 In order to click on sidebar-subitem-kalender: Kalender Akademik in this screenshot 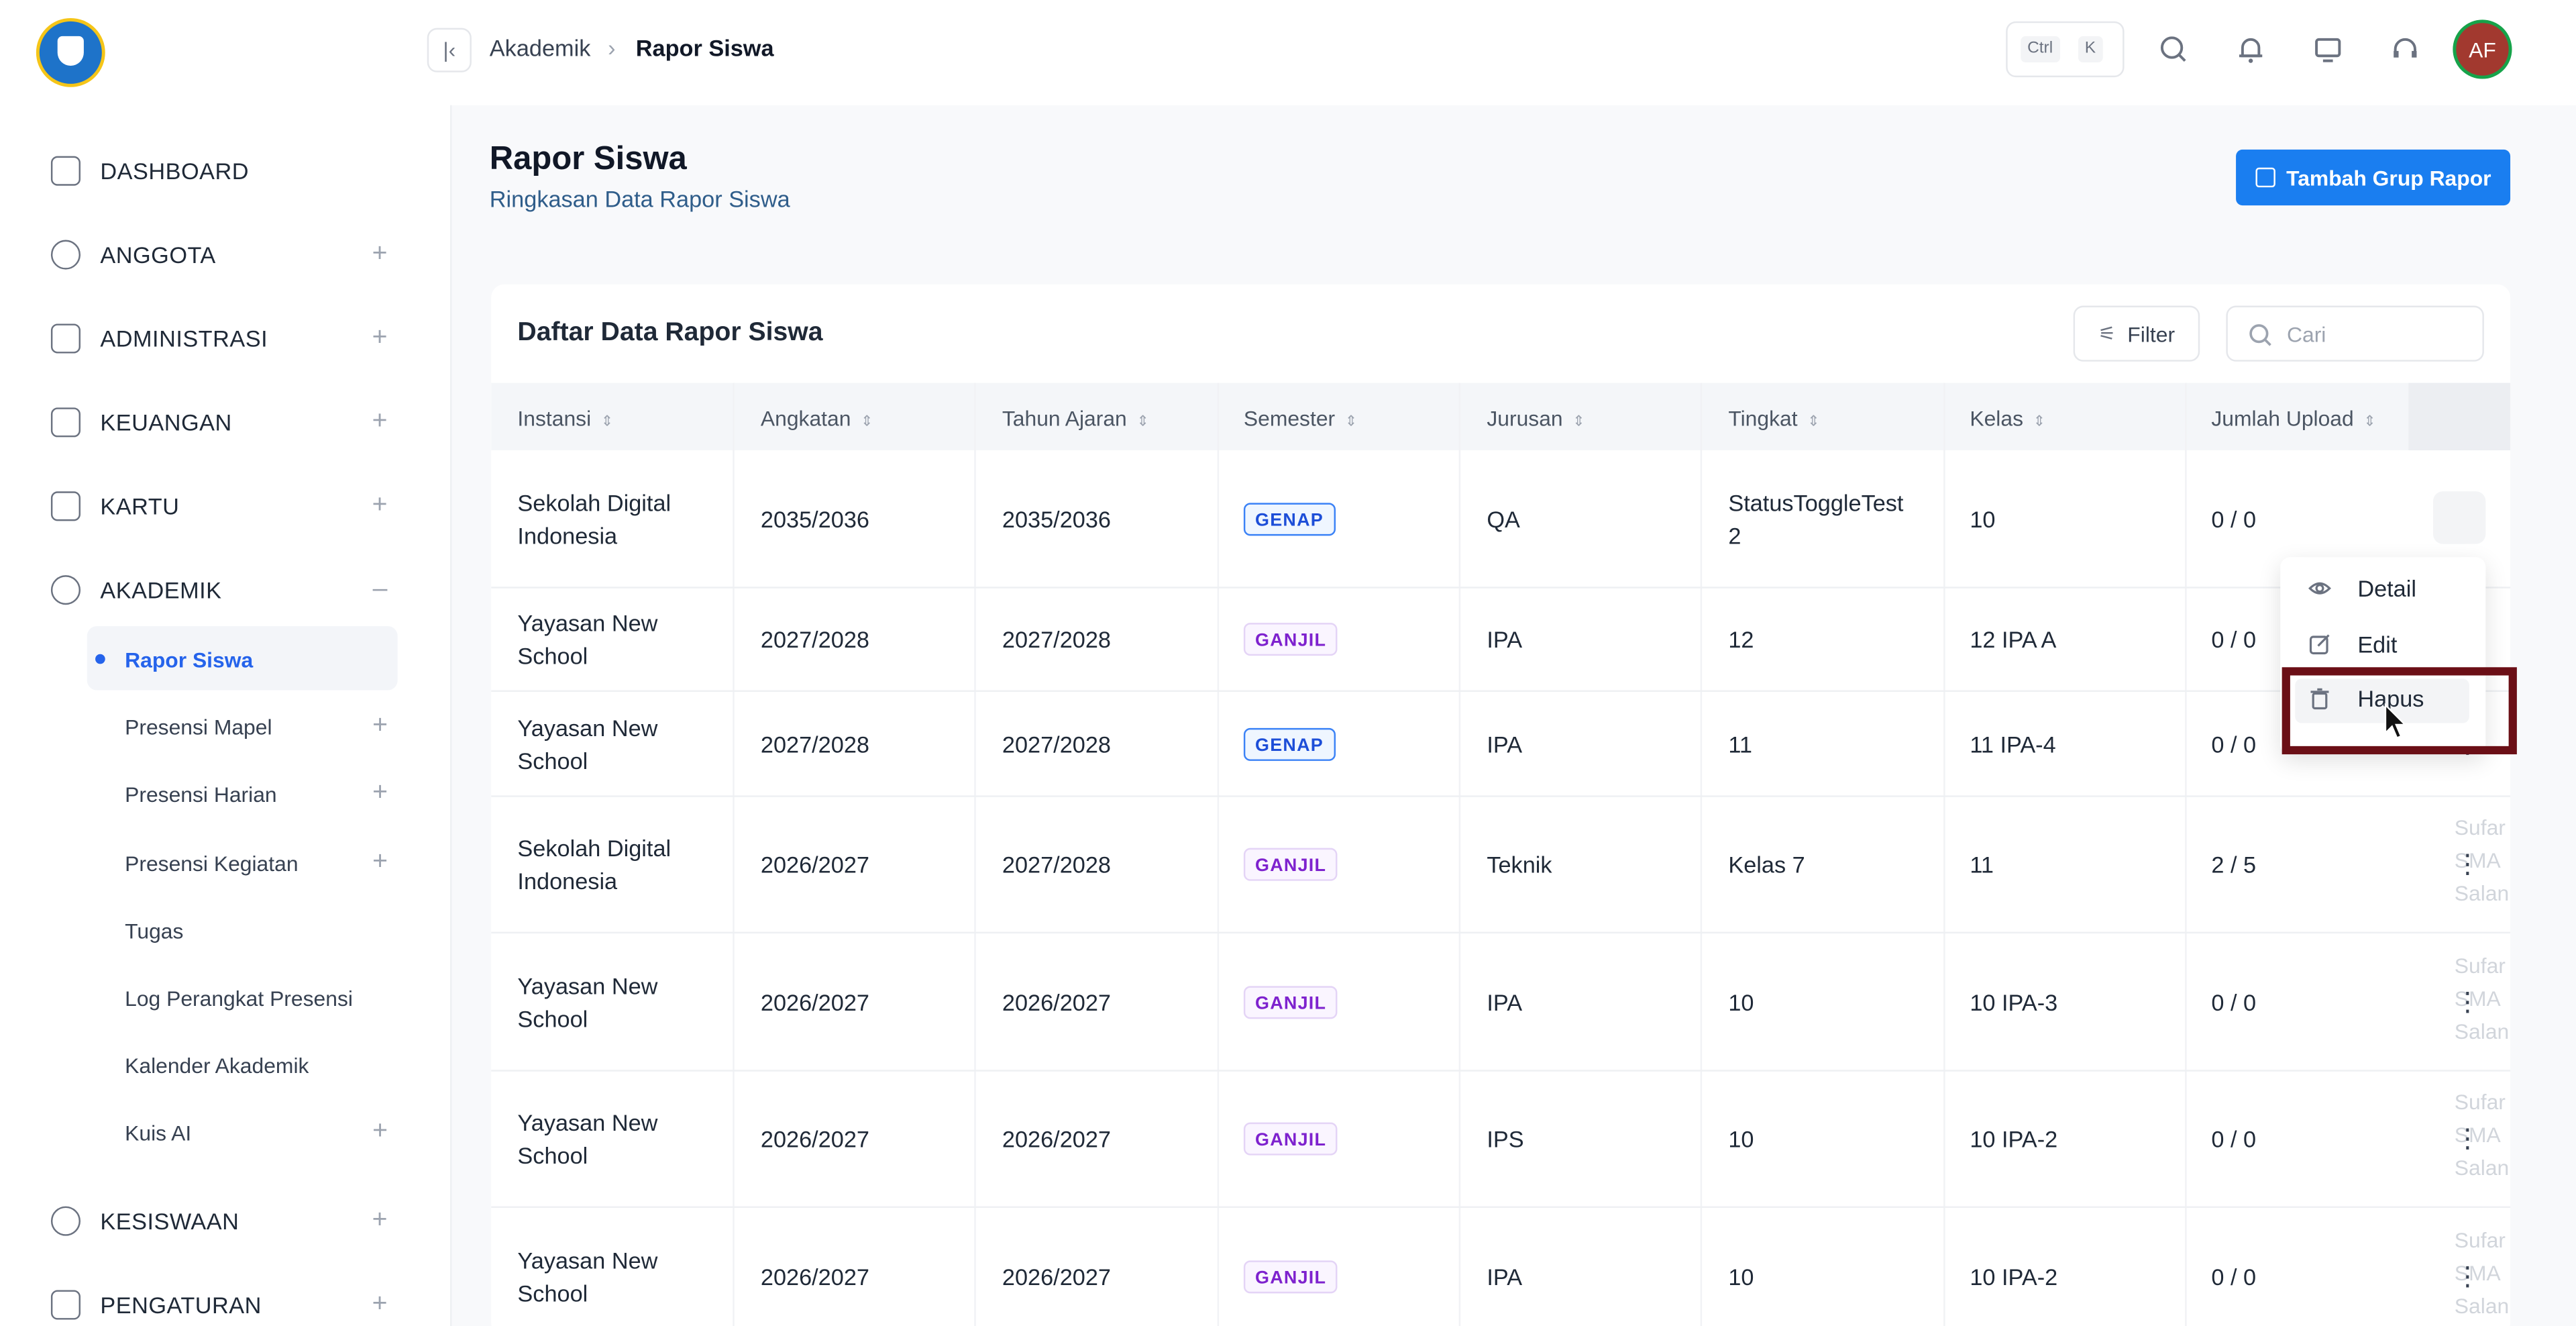, I will do `click(264, 1065)`.